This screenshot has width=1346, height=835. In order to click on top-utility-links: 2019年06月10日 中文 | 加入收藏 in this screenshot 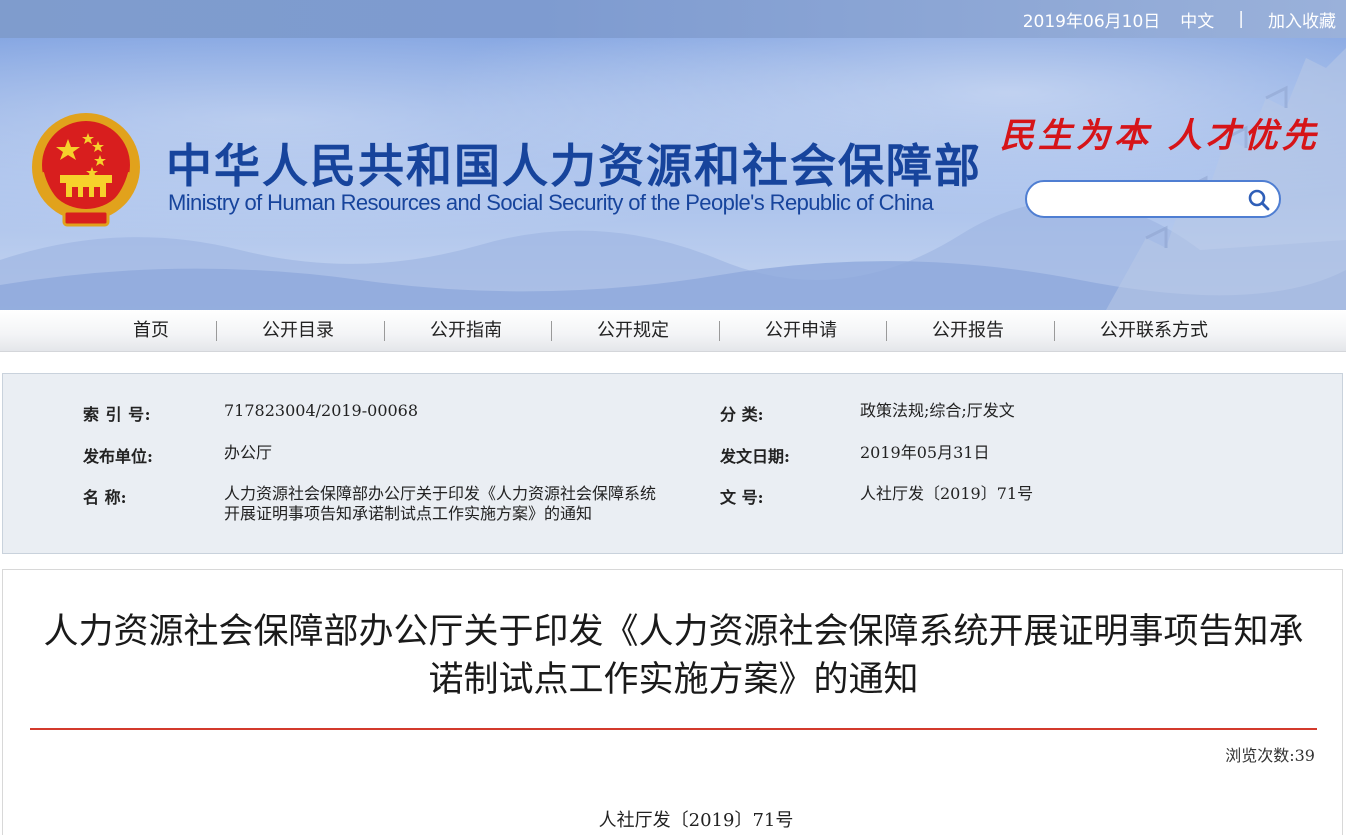, I will do `click(1179, 19)`.